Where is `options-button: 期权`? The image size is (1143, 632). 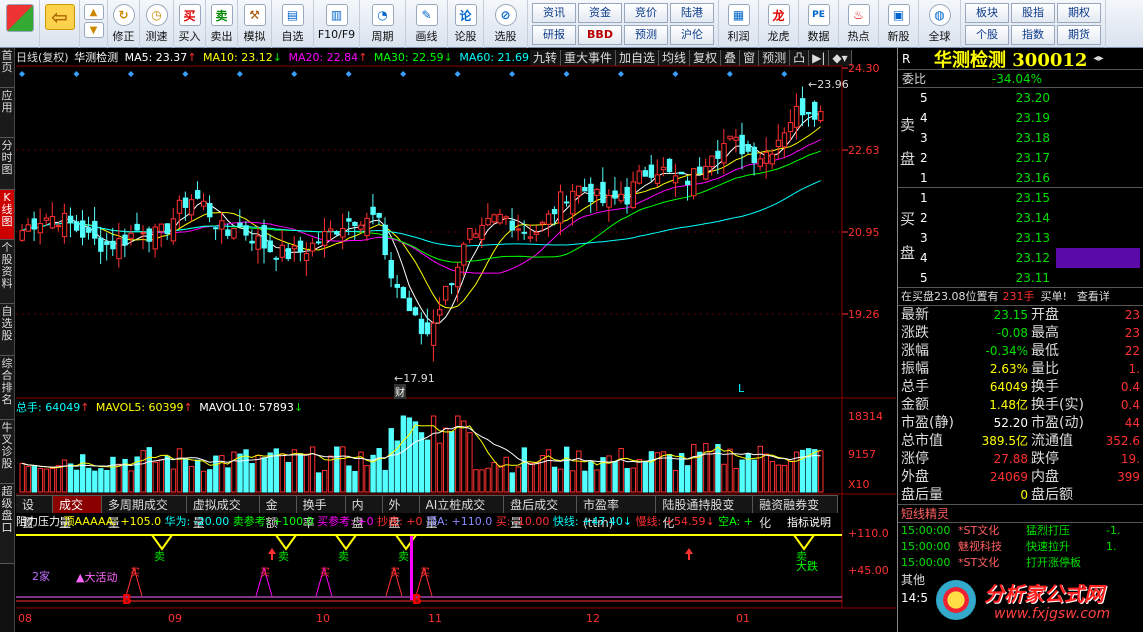
options-button: 期权 is located at coordinates (1079, 13).